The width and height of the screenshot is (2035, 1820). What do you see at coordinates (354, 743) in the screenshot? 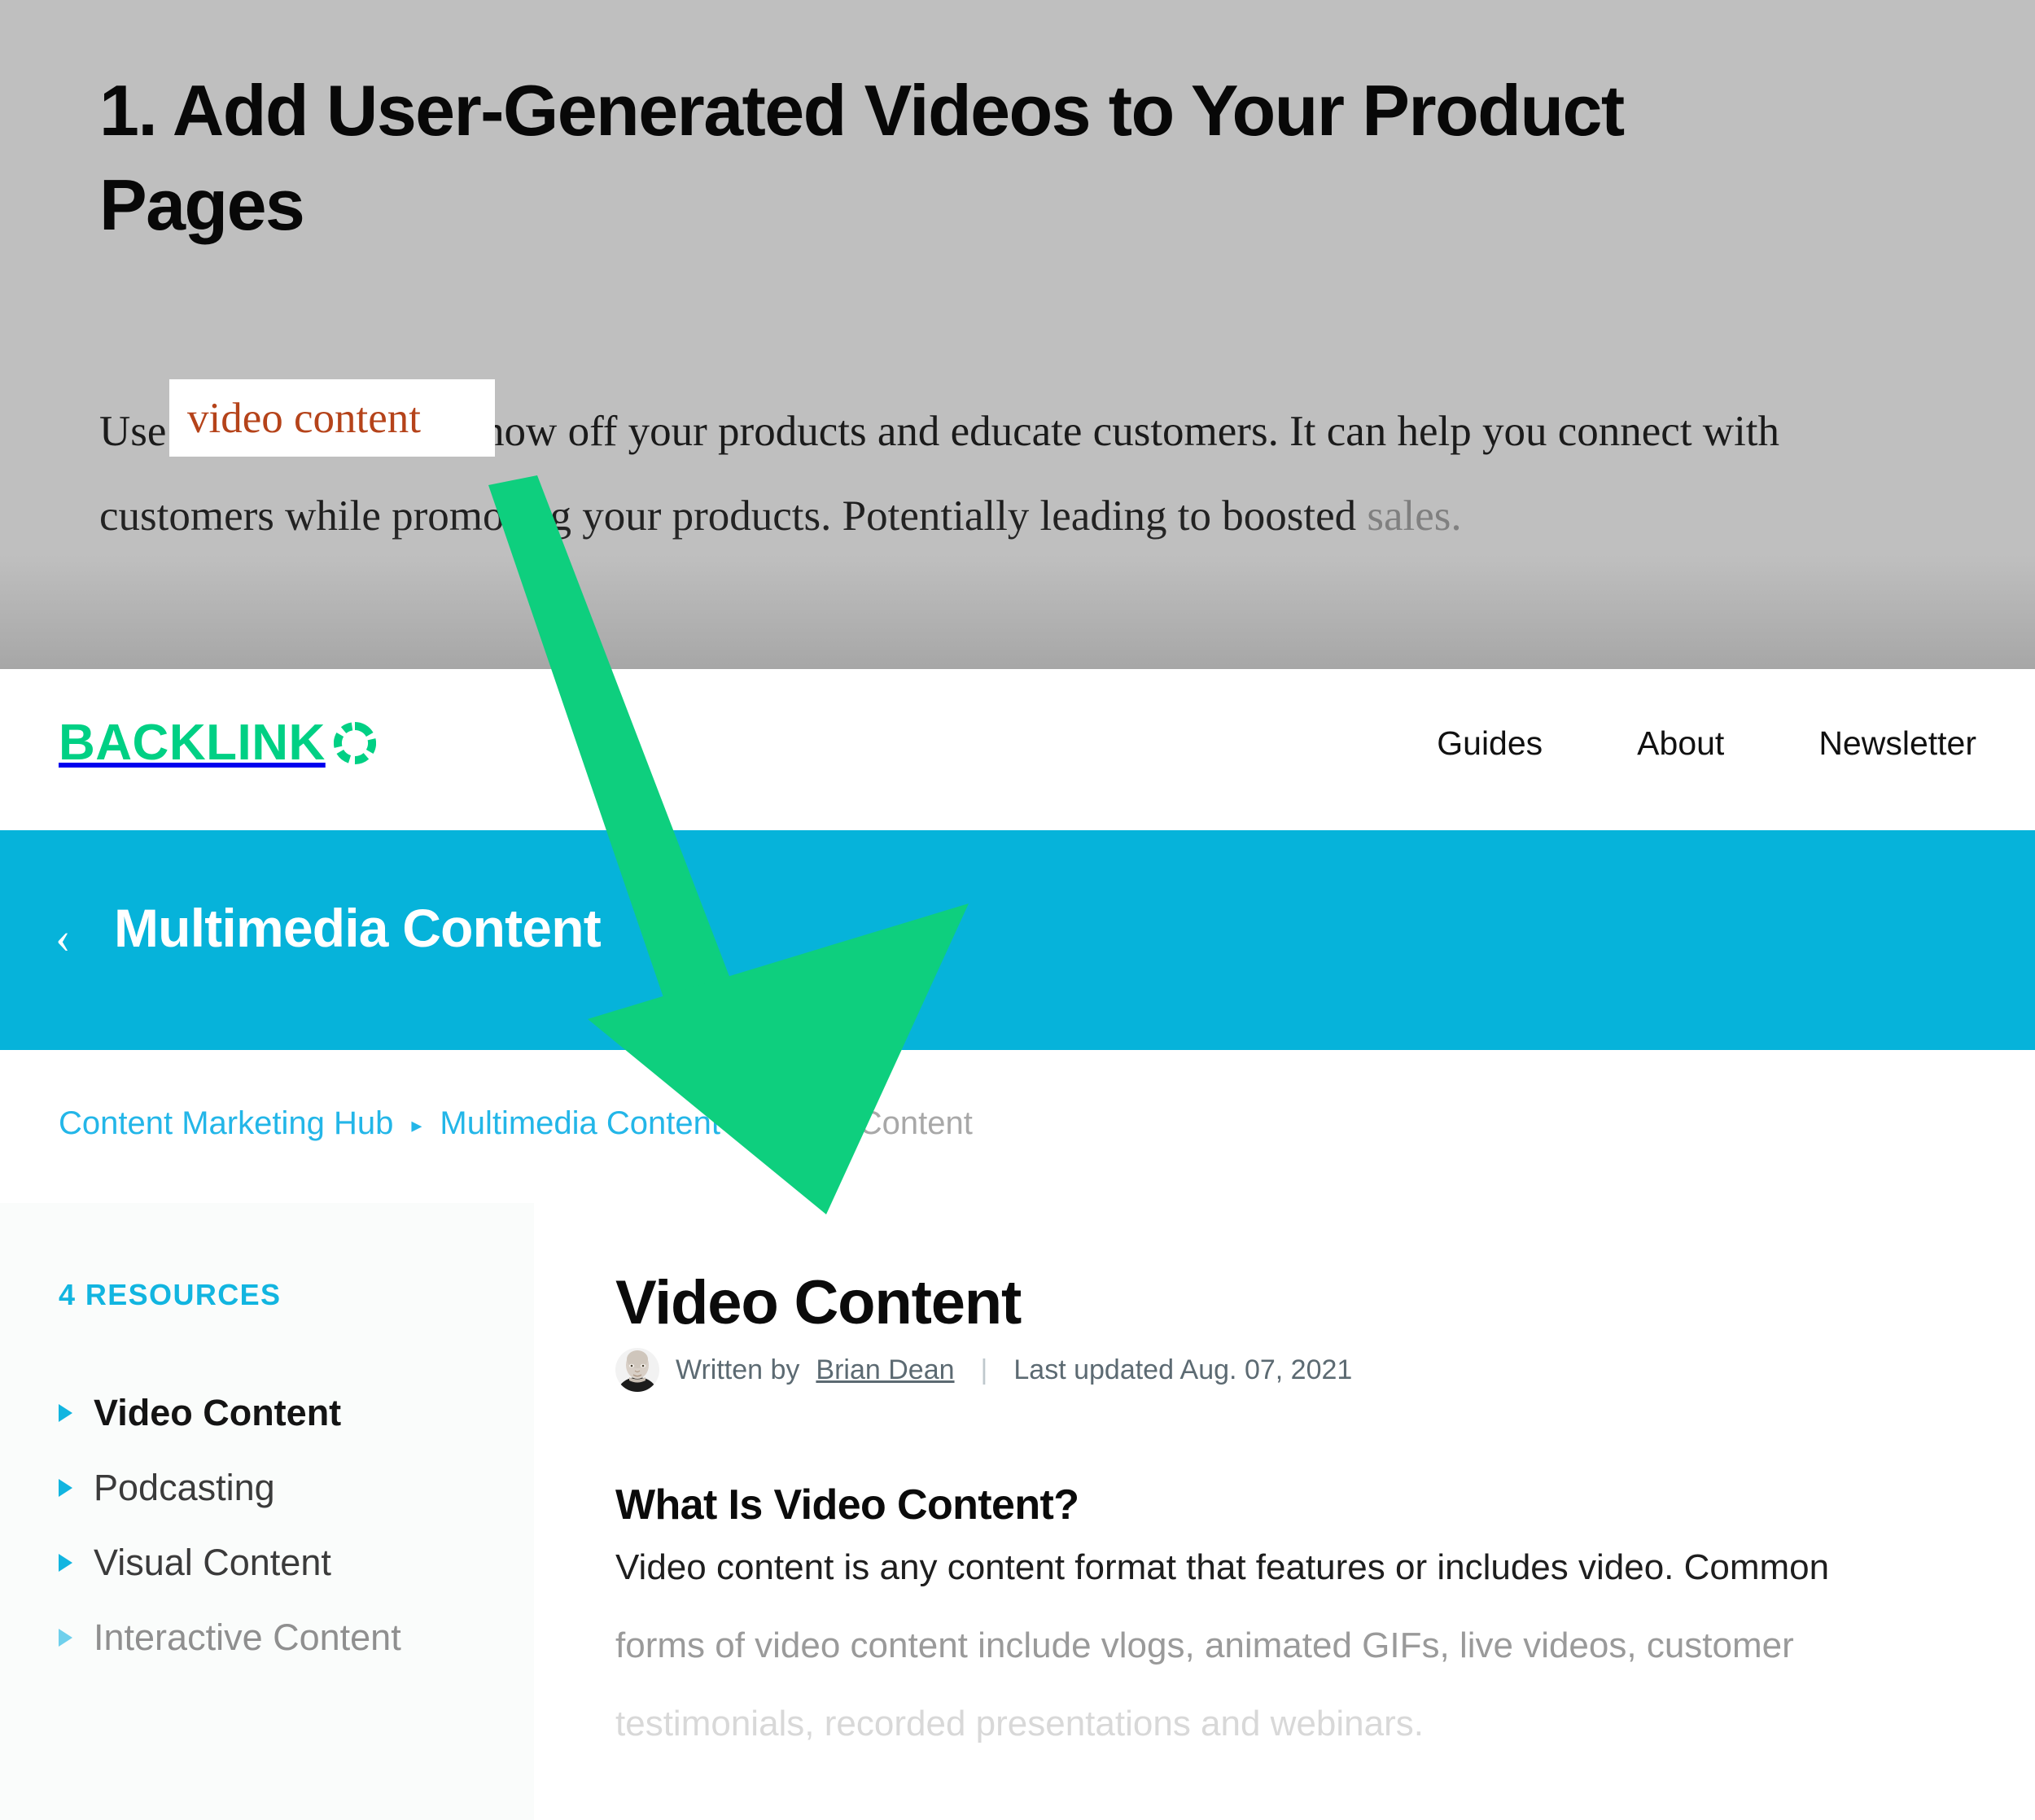
I see `dashed-ring-o-icon` at bounding box center [354, 743].